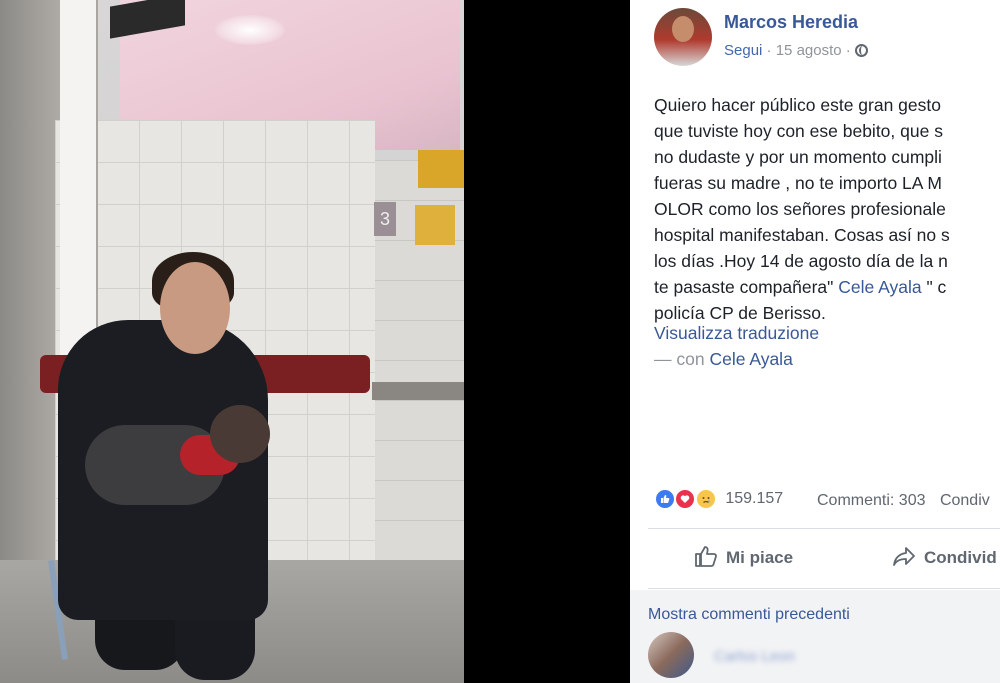  Describe the element at coordinates (861, 50) in the screenshot. I see `globe-icon` at that location.